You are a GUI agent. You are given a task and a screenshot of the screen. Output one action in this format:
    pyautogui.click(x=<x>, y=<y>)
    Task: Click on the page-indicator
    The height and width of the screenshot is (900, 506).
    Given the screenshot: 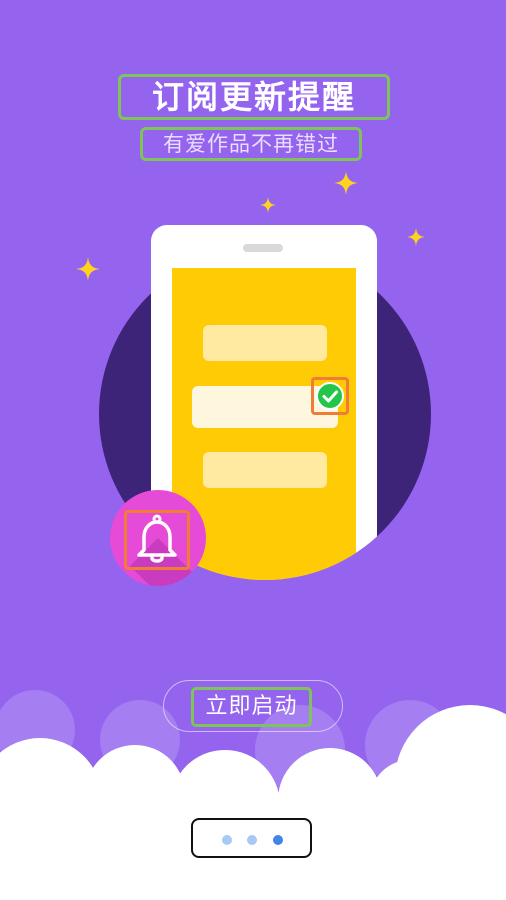 What is the action you would take?
    pyautogui.click(x=251, y=838)
    